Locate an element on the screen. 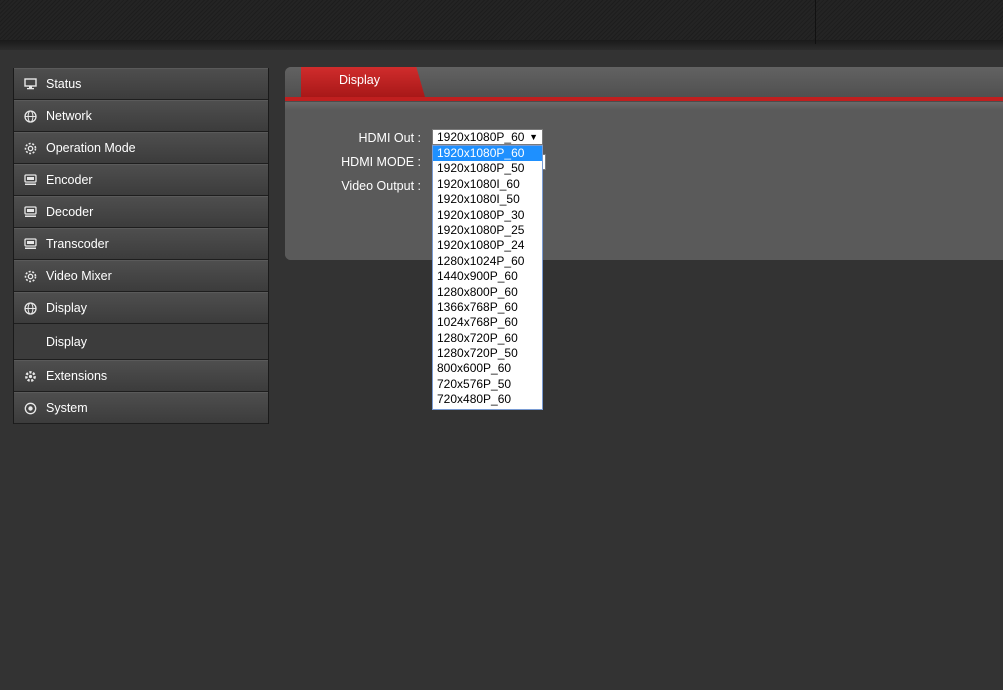 The image size is (1003, 690). dropdown-option: 1280x720P_50 is located at coordinates (487, 353).